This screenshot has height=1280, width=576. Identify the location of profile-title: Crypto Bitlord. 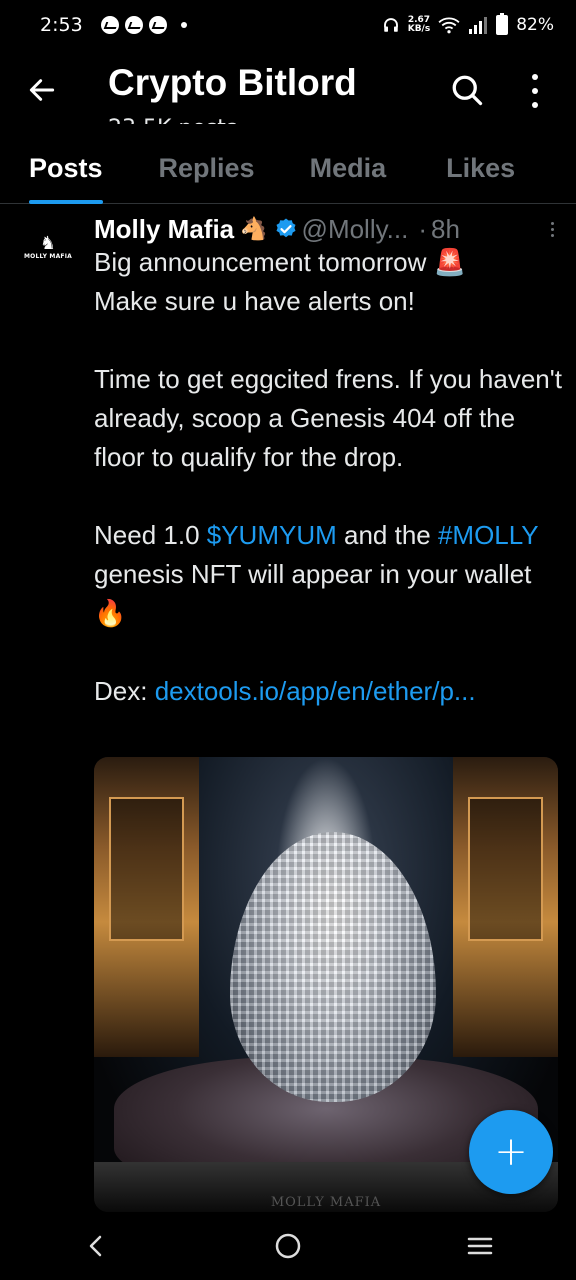
(232, 82).